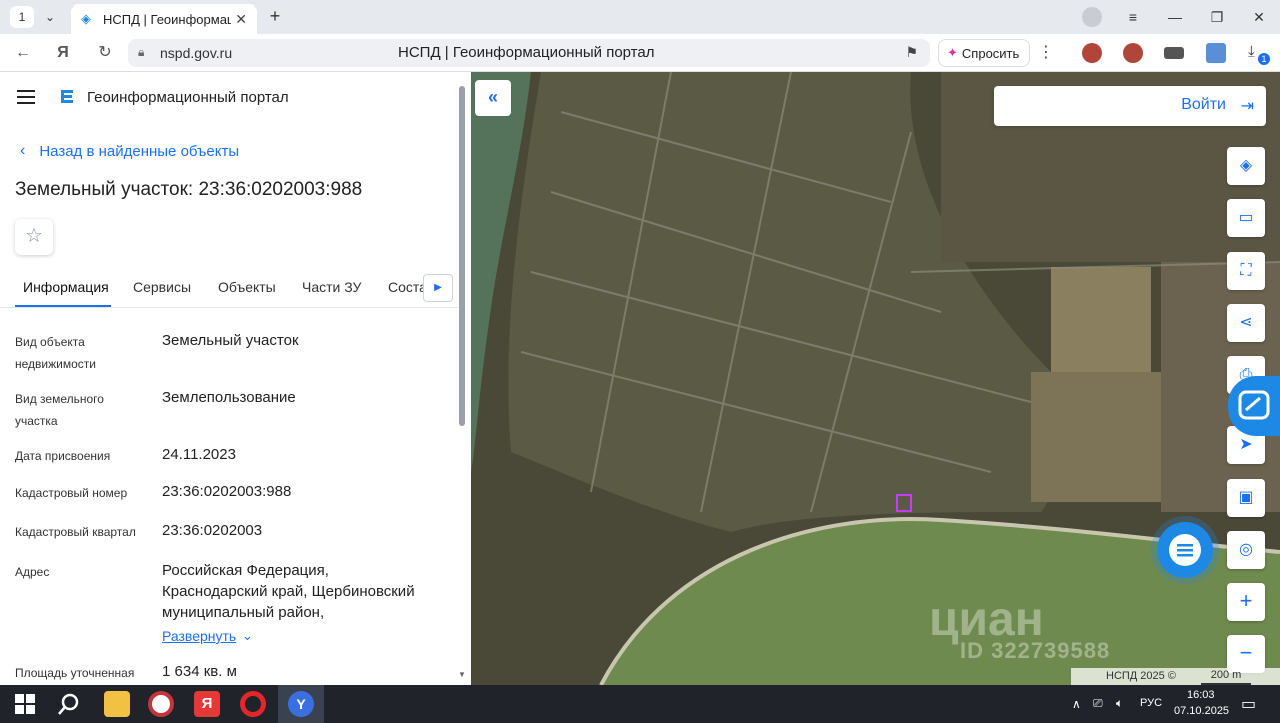  What do you see at coordinates (1098, 703) in the screenshot?
I see `network-icon: ⎚` at bounding box center [1098, 703].